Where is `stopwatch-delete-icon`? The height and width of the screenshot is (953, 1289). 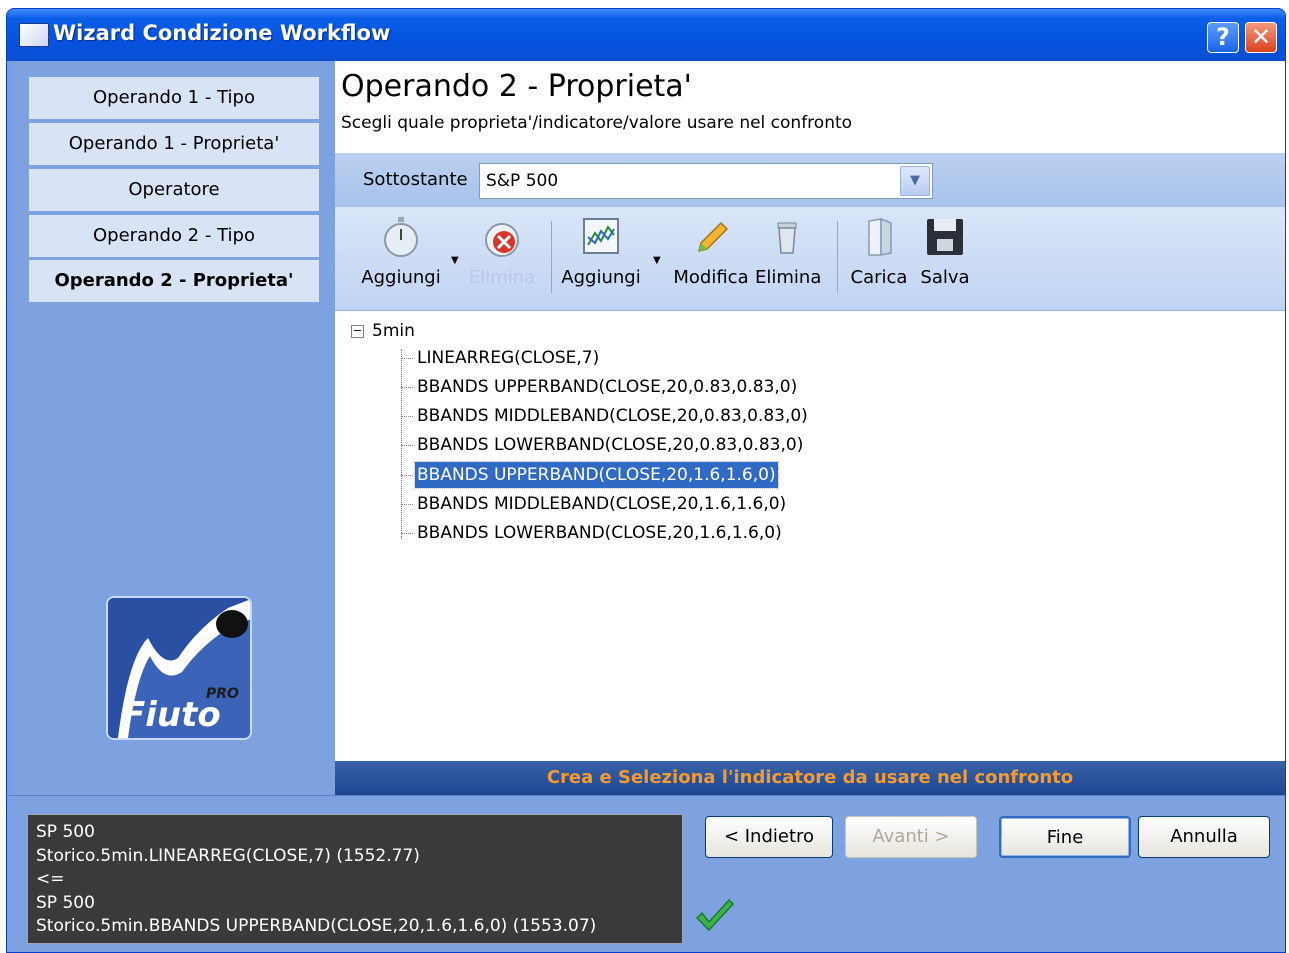 stopwatch-delete-icon is located at coordinates (502, 240).